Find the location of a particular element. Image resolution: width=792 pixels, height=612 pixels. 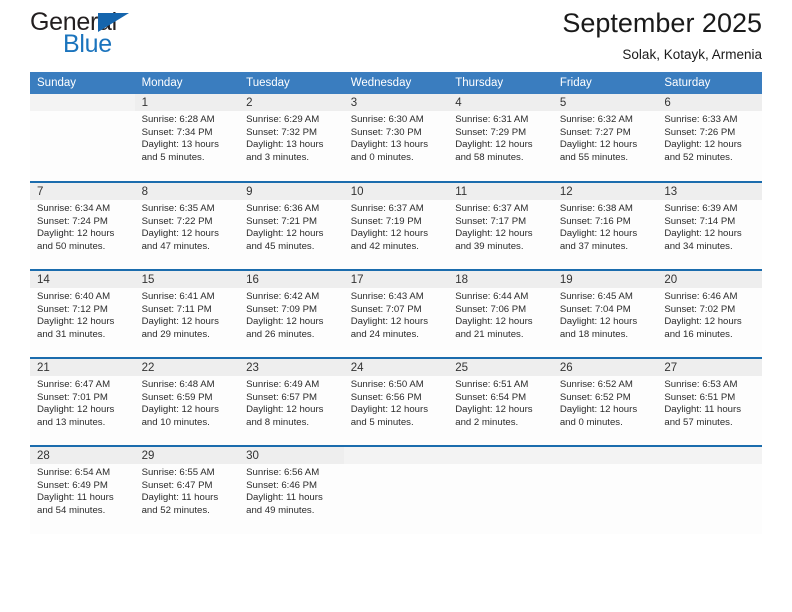

daylight-text-line2: and 21 minutes. is located at coordinates (489, 334).